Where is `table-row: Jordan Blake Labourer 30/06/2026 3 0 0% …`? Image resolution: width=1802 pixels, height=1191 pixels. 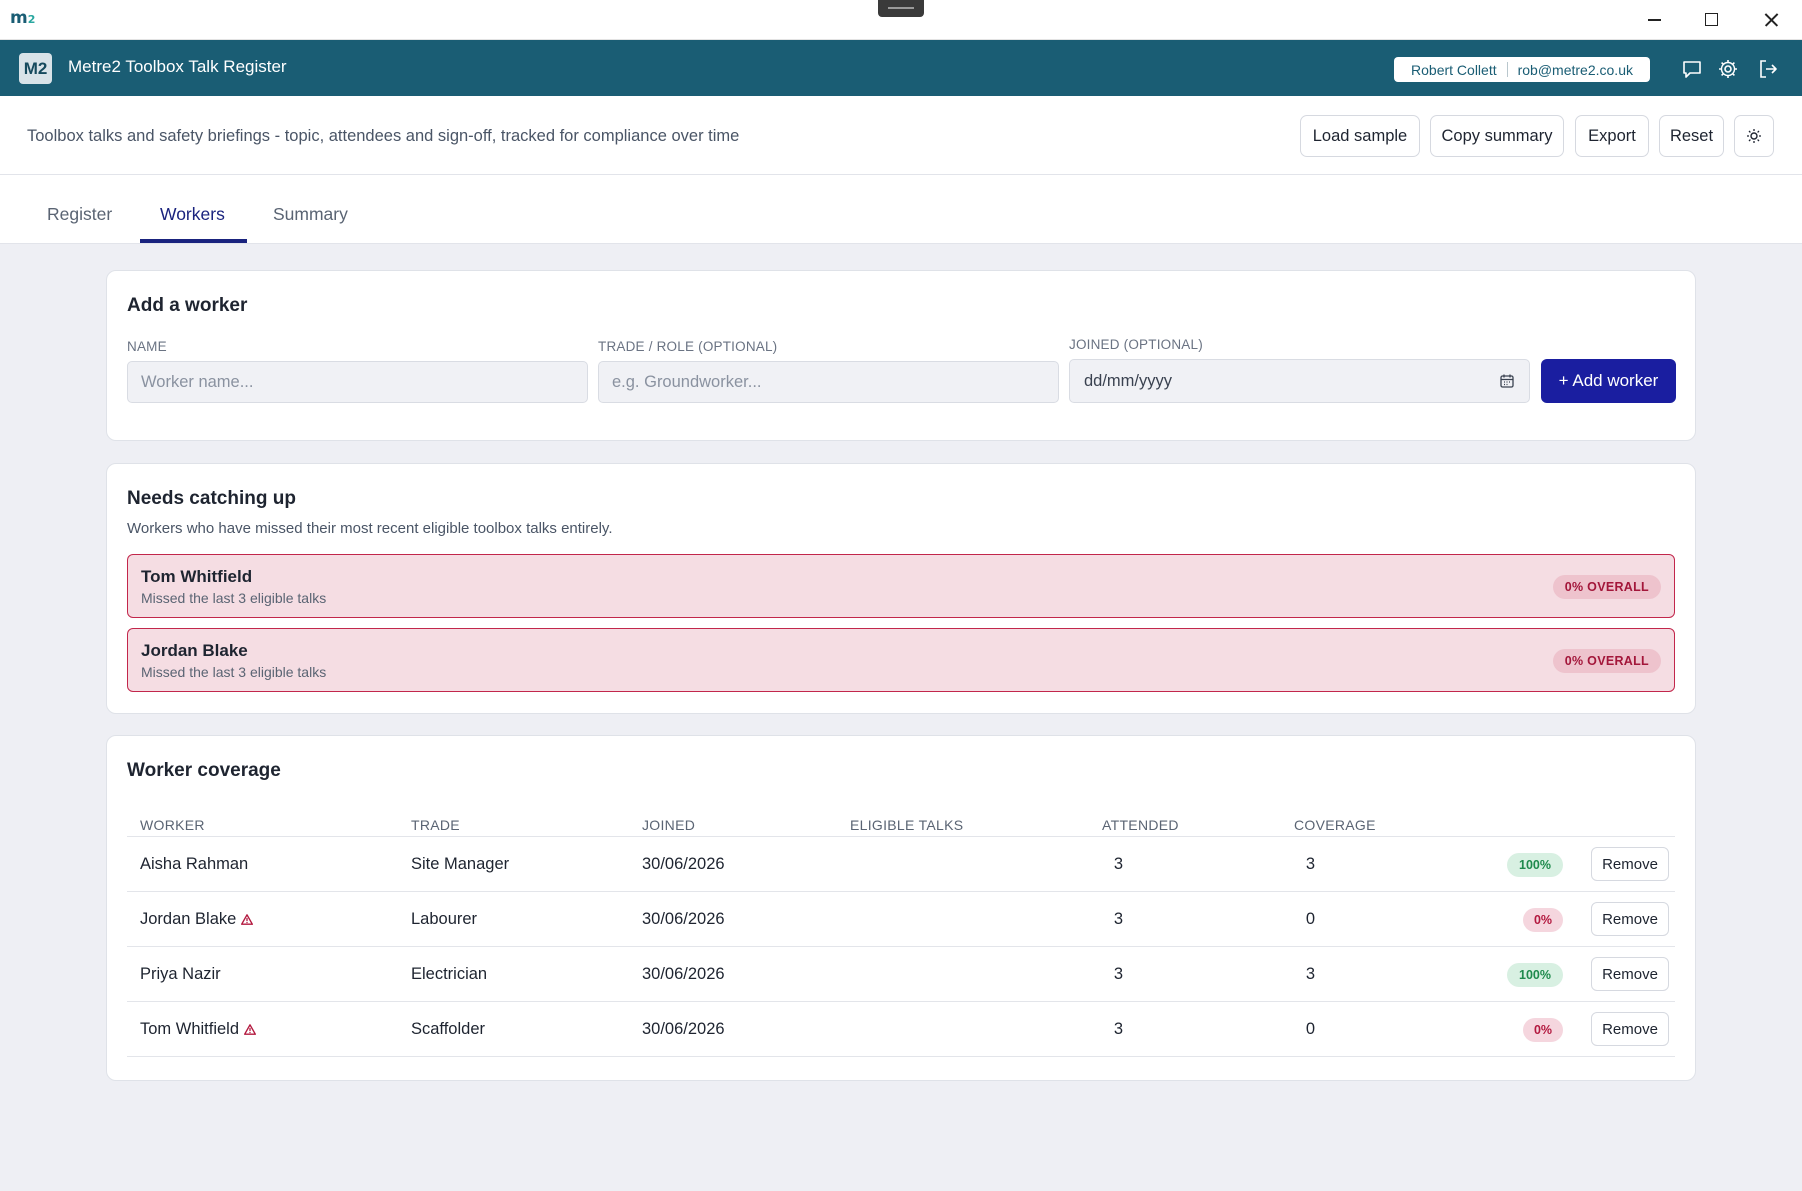
table-row: Jordan Blake Labourer 30/06/2026 3 0 0% … is located at coordinates (901, 919).